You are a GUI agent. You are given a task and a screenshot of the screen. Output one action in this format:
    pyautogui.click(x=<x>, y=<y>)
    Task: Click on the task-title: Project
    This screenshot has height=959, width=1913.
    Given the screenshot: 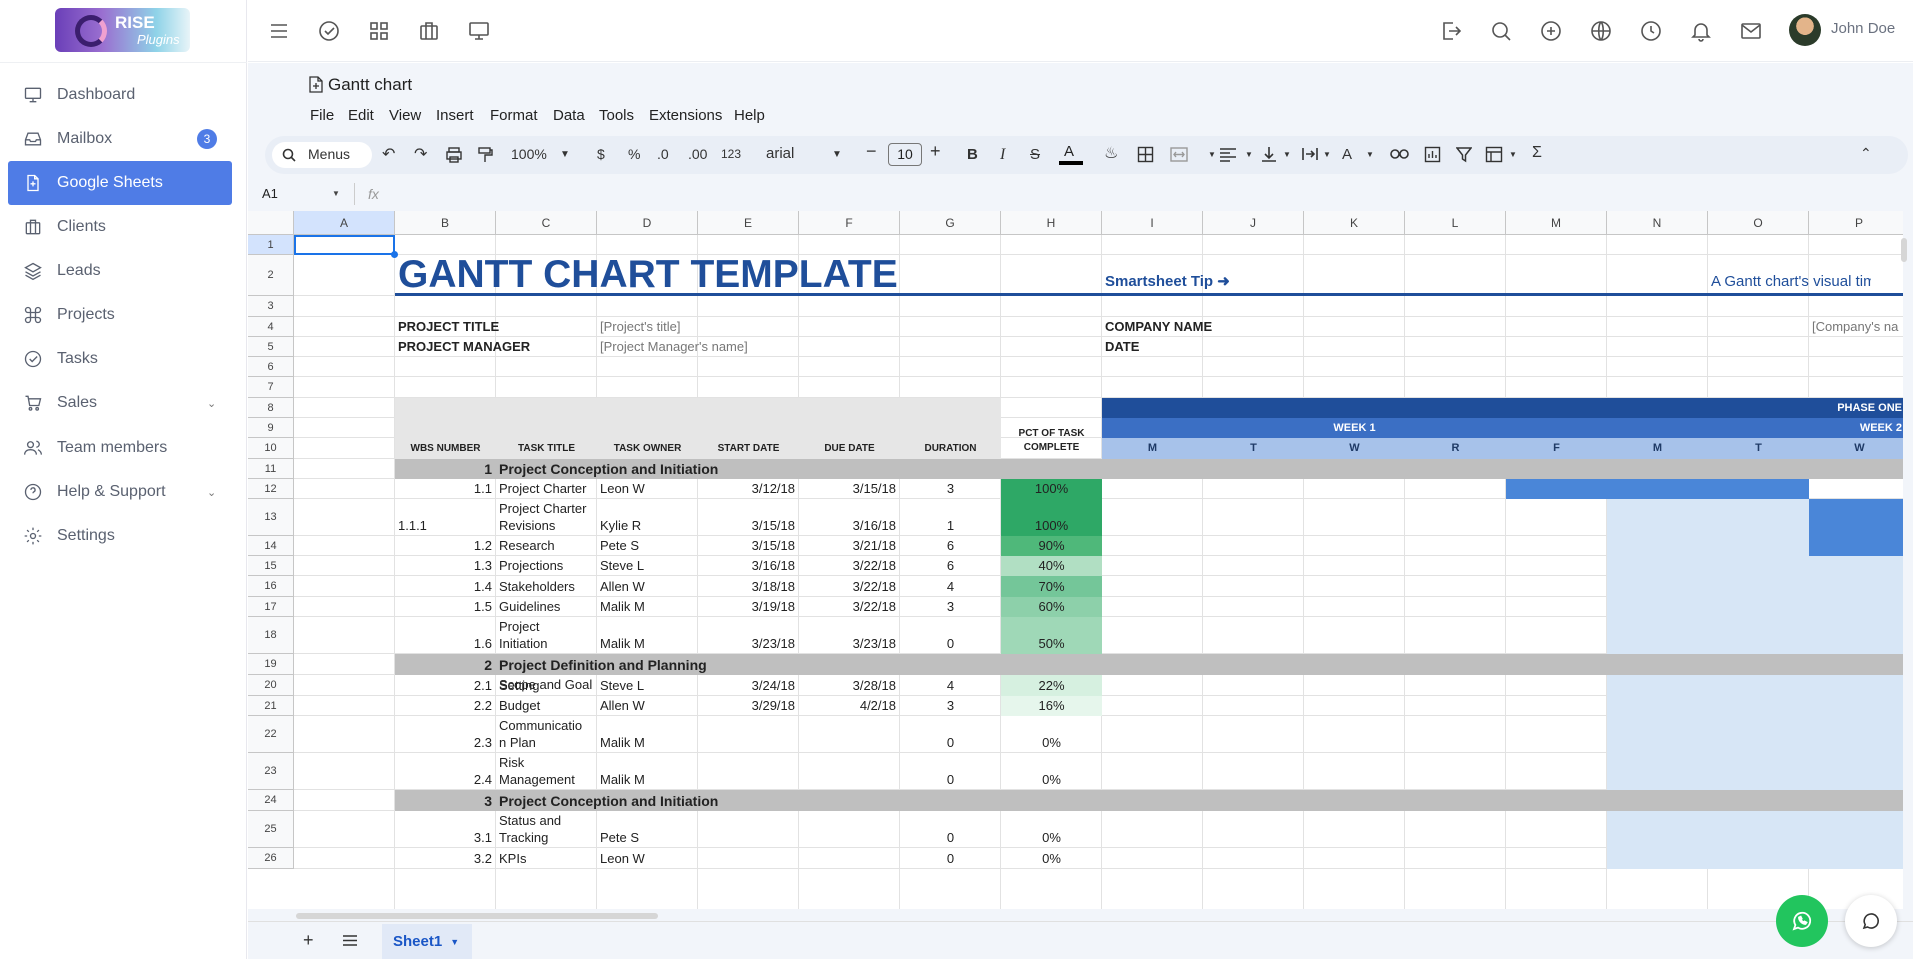 What is the action you would take?
    pyautogui.click(x=547, y=626)
    